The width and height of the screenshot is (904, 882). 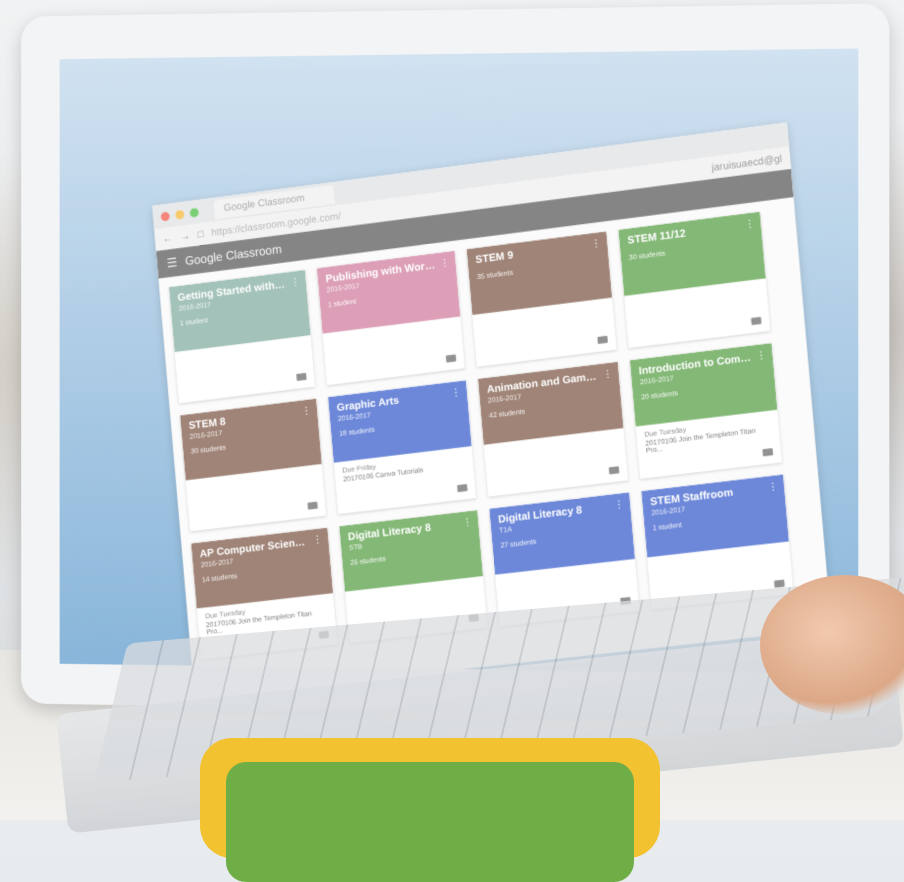 I want to click on forward-arrow-icon: →, so click(x=185, y=236).